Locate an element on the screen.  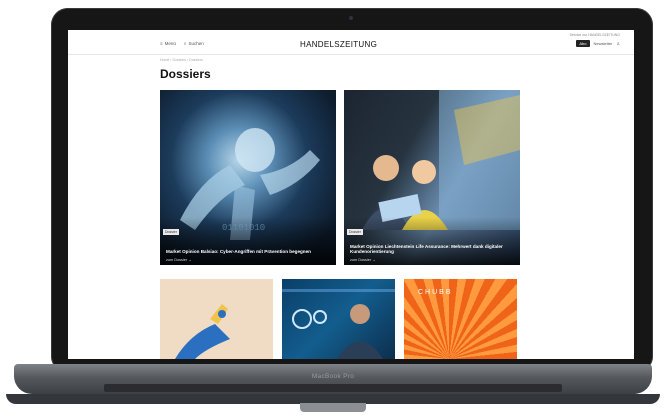
page-title: Dossiers is located at coordinates (185, 74).